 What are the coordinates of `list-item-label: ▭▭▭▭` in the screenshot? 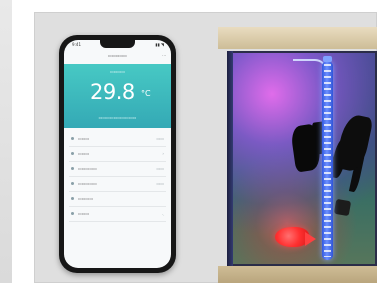 It's located at (86, 198).